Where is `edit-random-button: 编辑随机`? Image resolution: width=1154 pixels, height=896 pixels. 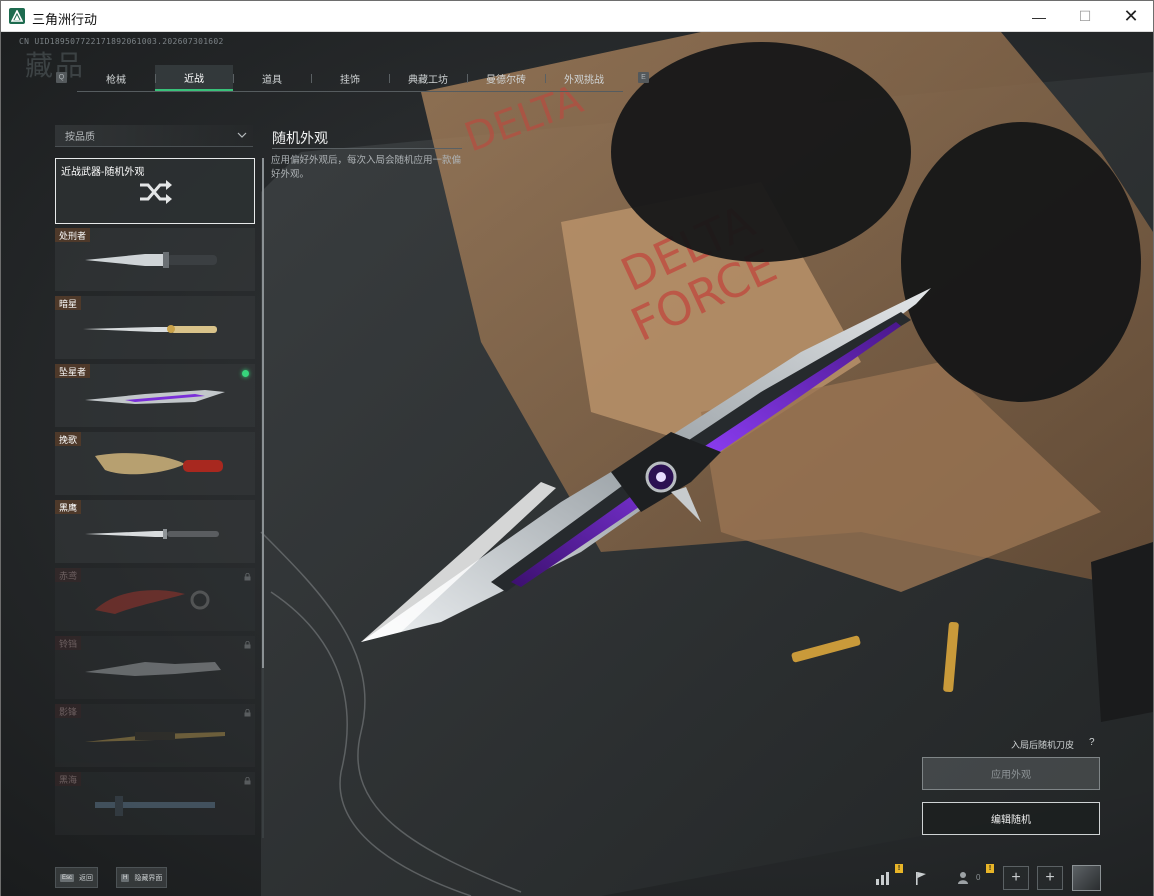
edit-random-button: 编辑随机 is located at coordinates (1011, 818).